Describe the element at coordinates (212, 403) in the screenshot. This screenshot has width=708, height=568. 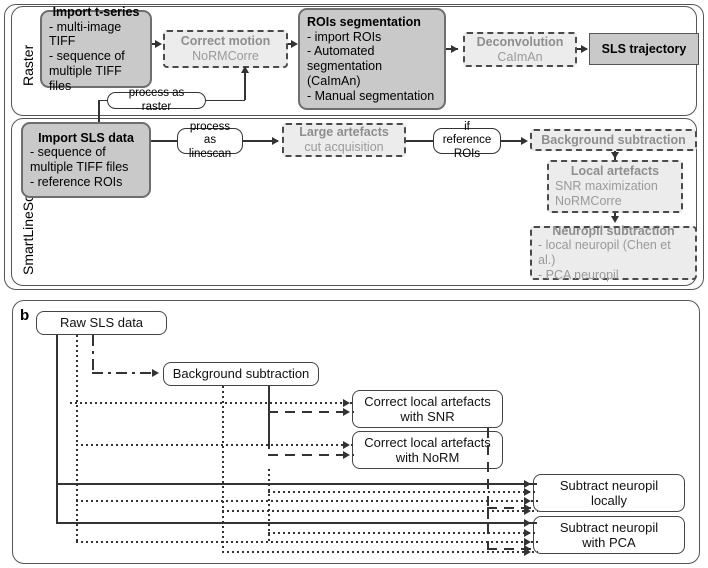
I see `bg-dotted-to-snr-h` at that location.